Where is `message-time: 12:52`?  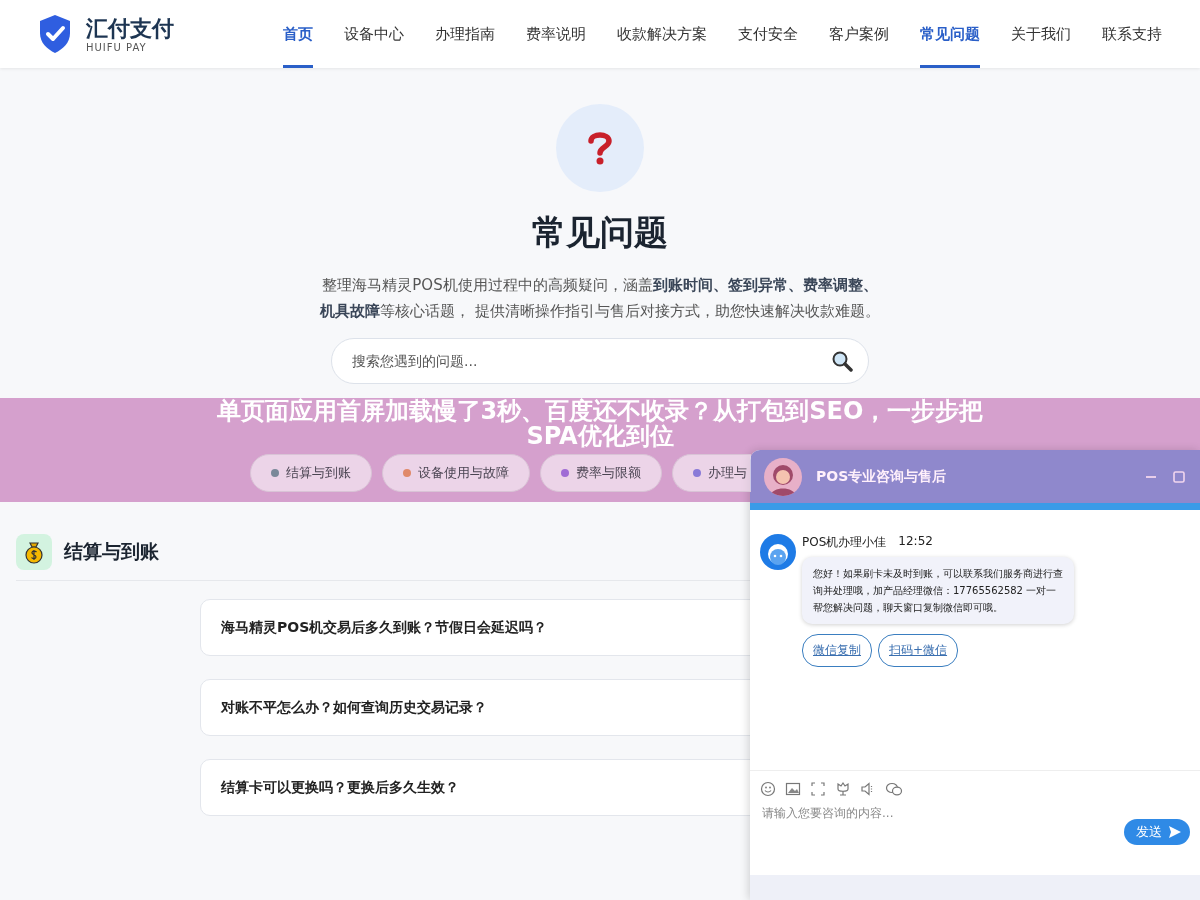 message-time: 12:52 is located at coordinates (915, 542).